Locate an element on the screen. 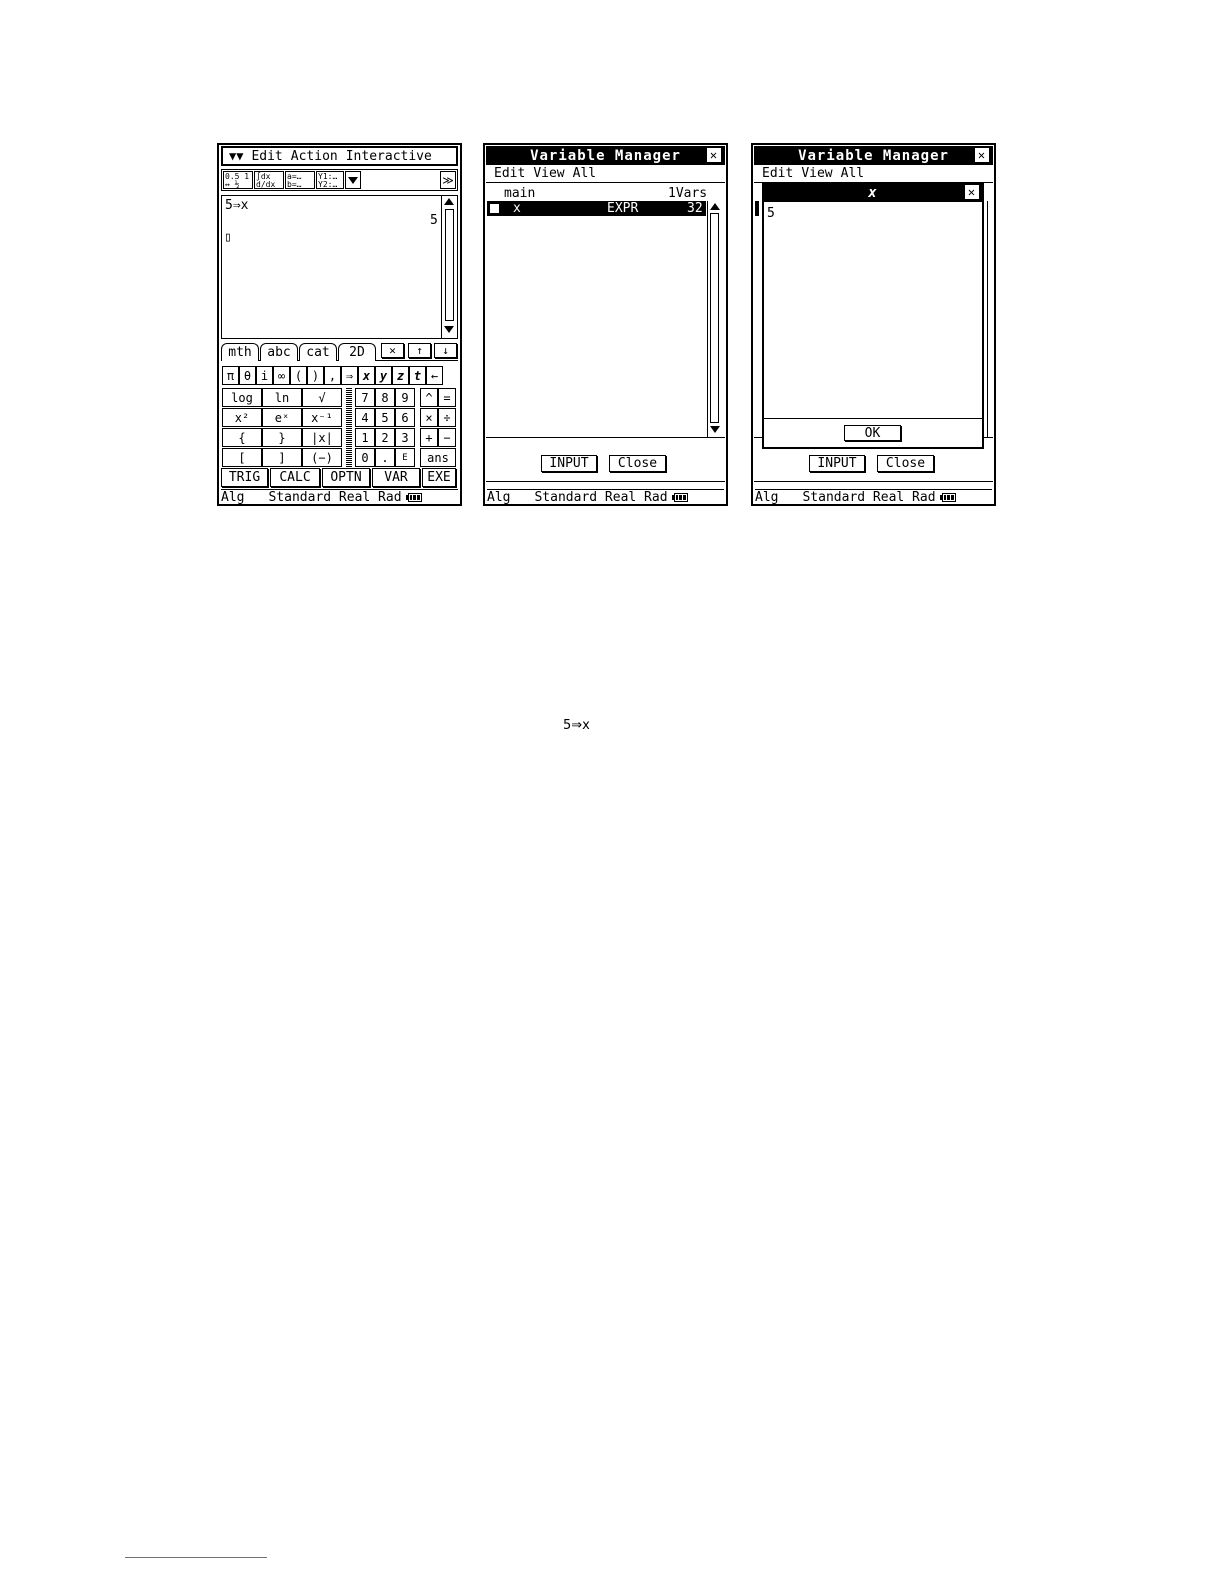  dialog-title: x is located at coordinates (873, 193).